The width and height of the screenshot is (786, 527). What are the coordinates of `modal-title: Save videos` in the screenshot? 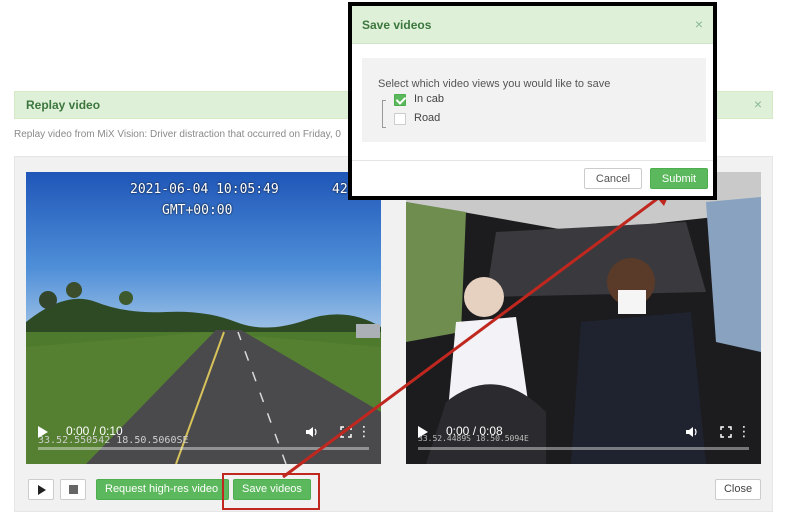 It's located at (397, 25).